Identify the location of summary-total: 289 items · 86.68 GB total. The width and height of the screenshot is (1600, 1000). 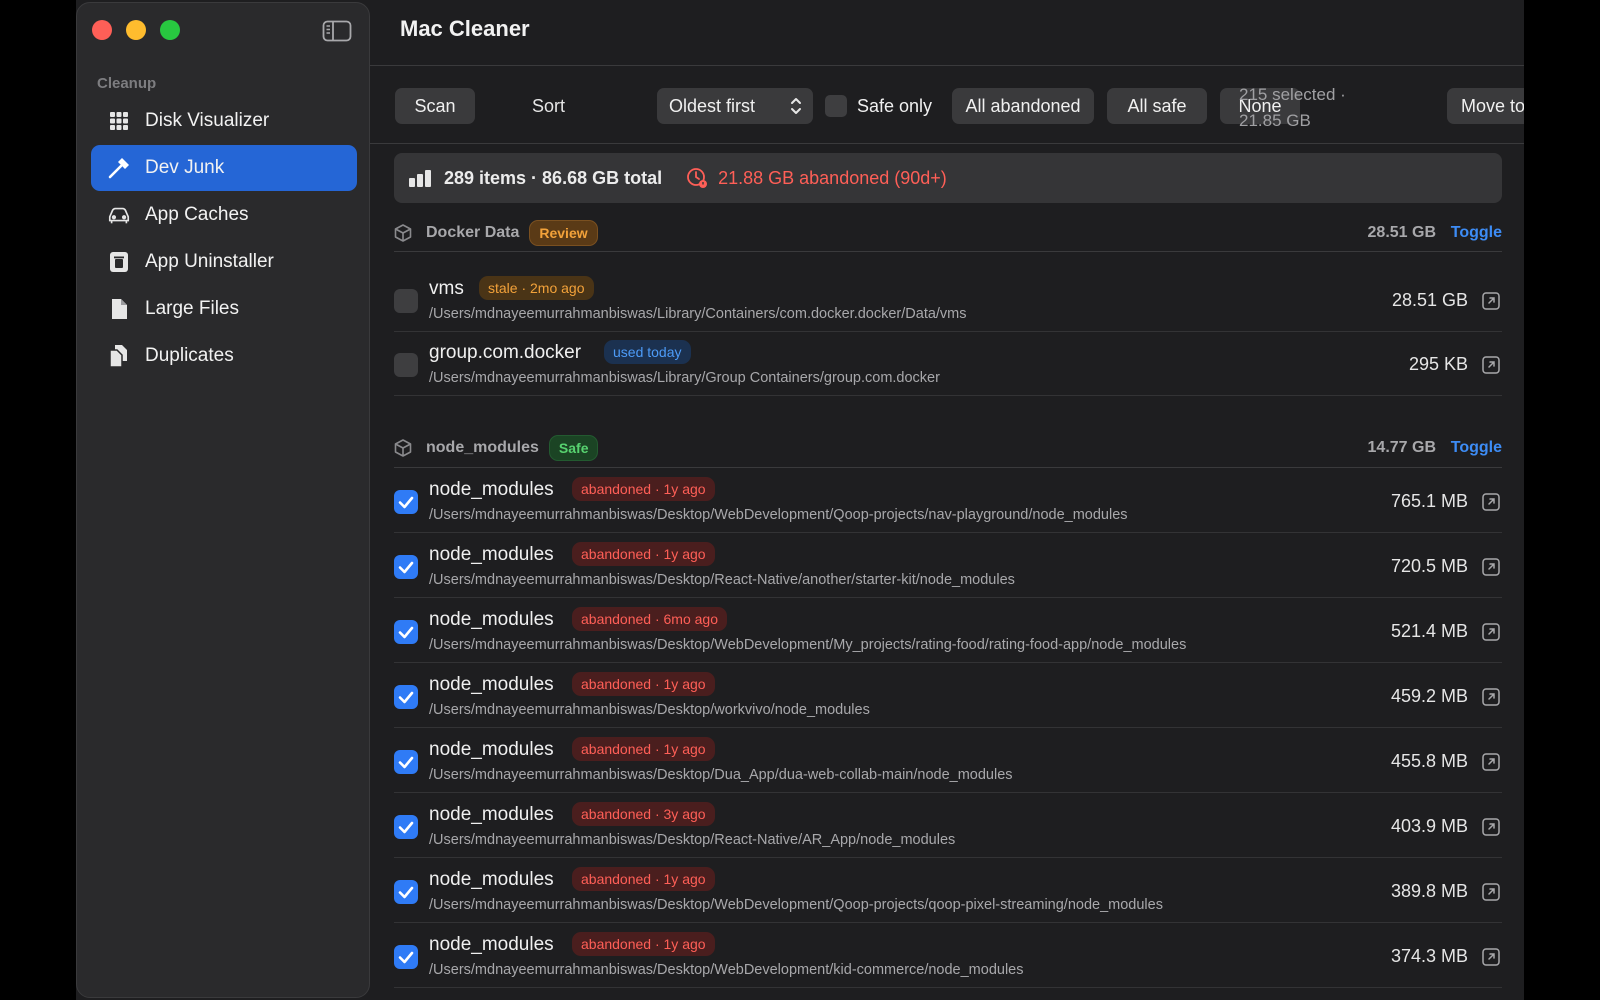
(553, 177).